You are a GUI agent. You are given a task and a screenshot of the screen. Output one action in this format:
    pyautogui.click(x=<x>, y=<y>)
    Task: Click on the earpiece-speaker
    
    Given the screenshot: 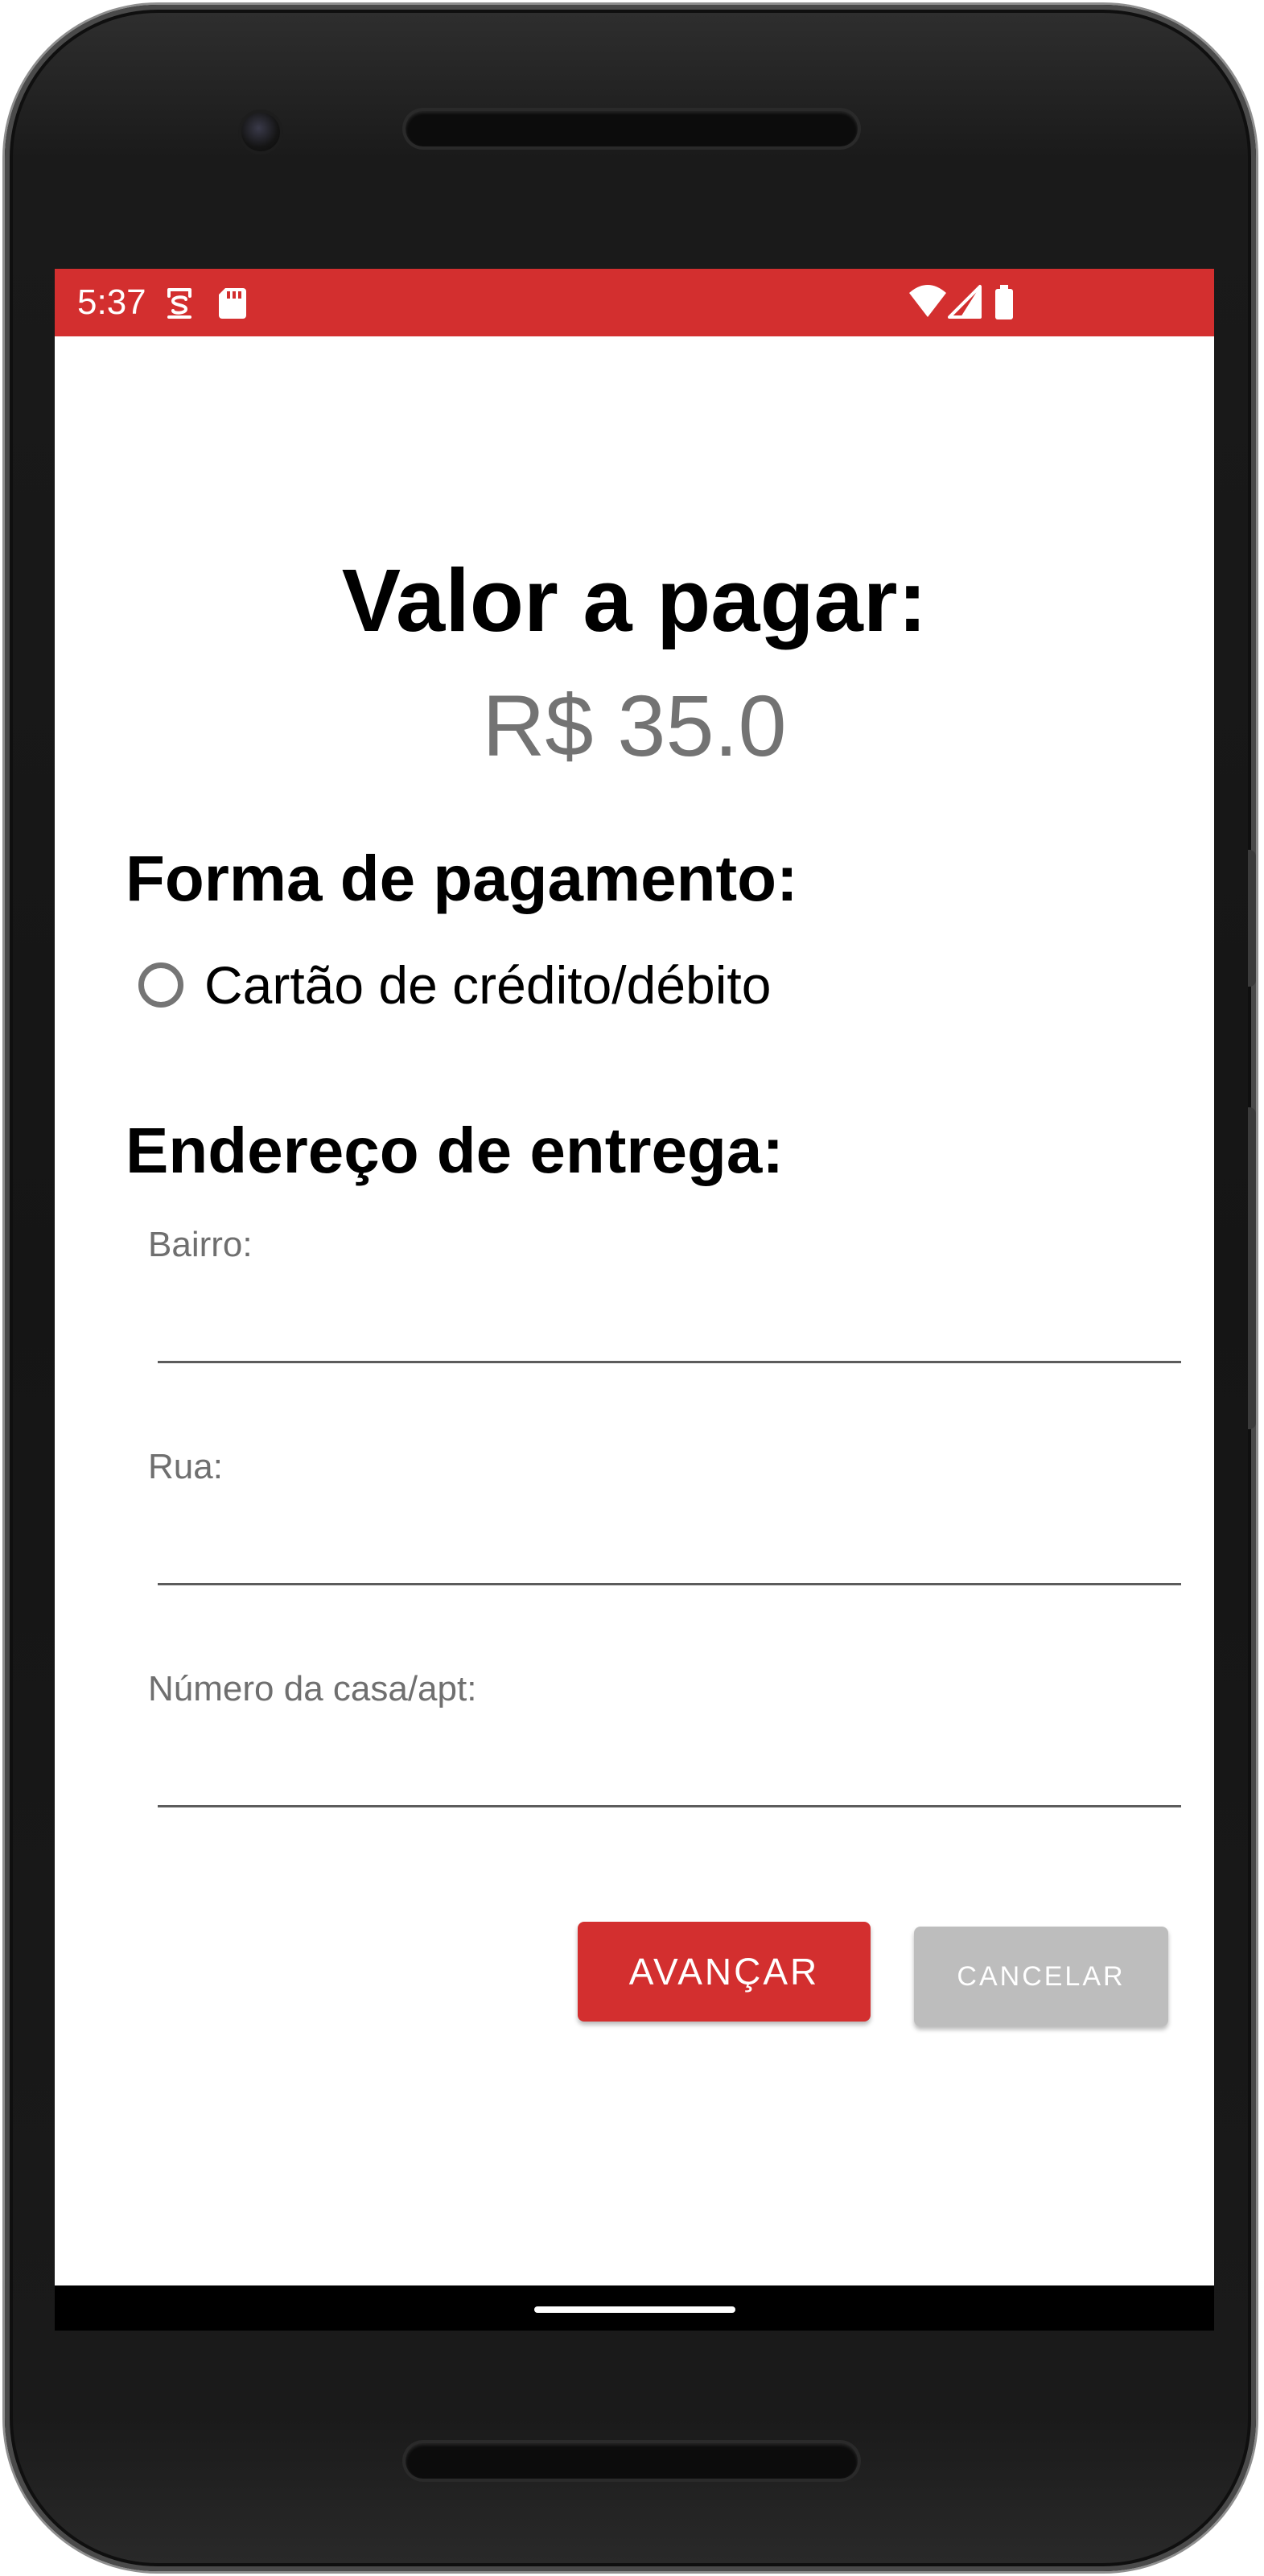 What is the action you would take?
    pyautogui.click(x=632, y=128)
    